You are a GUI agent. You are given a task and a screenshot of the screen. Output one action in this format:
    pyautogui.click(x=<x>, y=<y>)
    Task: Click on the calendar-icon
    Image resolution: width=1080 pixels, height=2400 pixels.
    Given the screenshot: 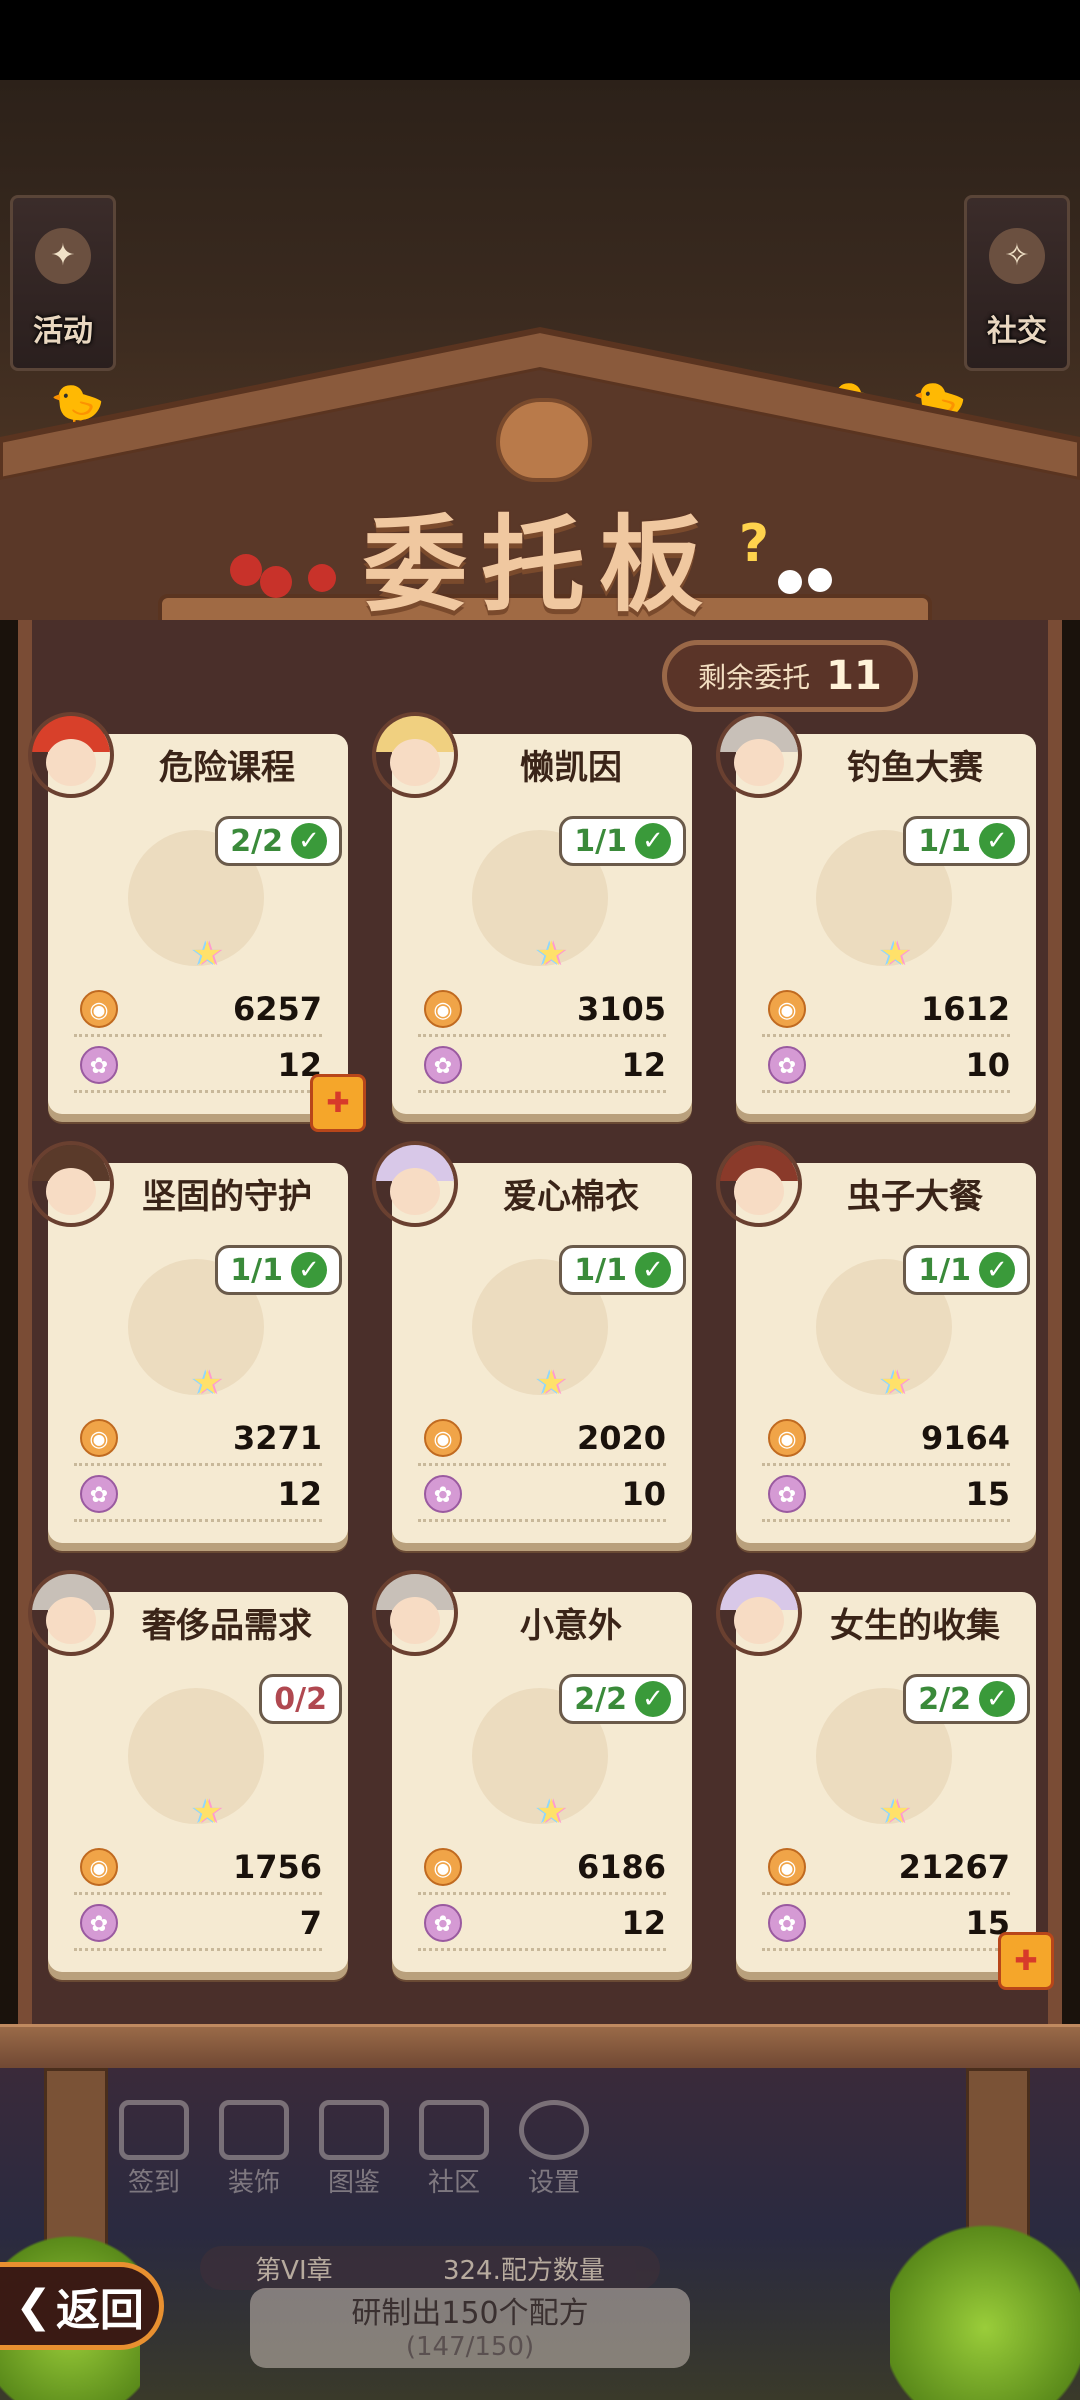 What is the action you would take?
    pyautogui.click(x=154, y=2130)
    